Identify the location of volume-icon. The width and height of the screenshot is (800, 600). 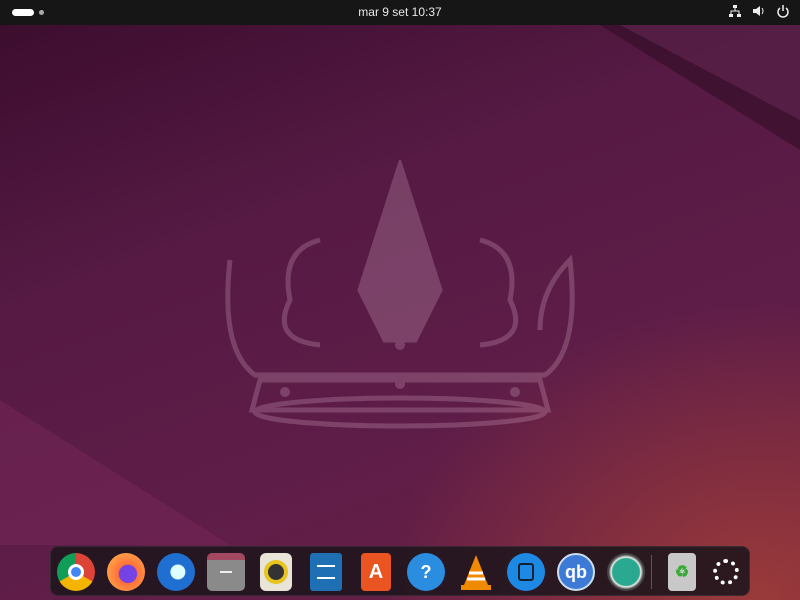
(758, 11).